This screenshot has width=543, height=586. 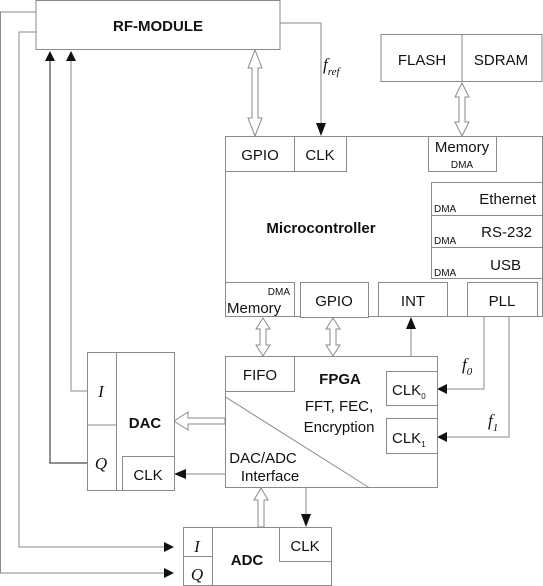 What do you see at coordinates (145, 423) in the screenshot?
I see `dac-label: DAC` at bounding box center [145, 423].